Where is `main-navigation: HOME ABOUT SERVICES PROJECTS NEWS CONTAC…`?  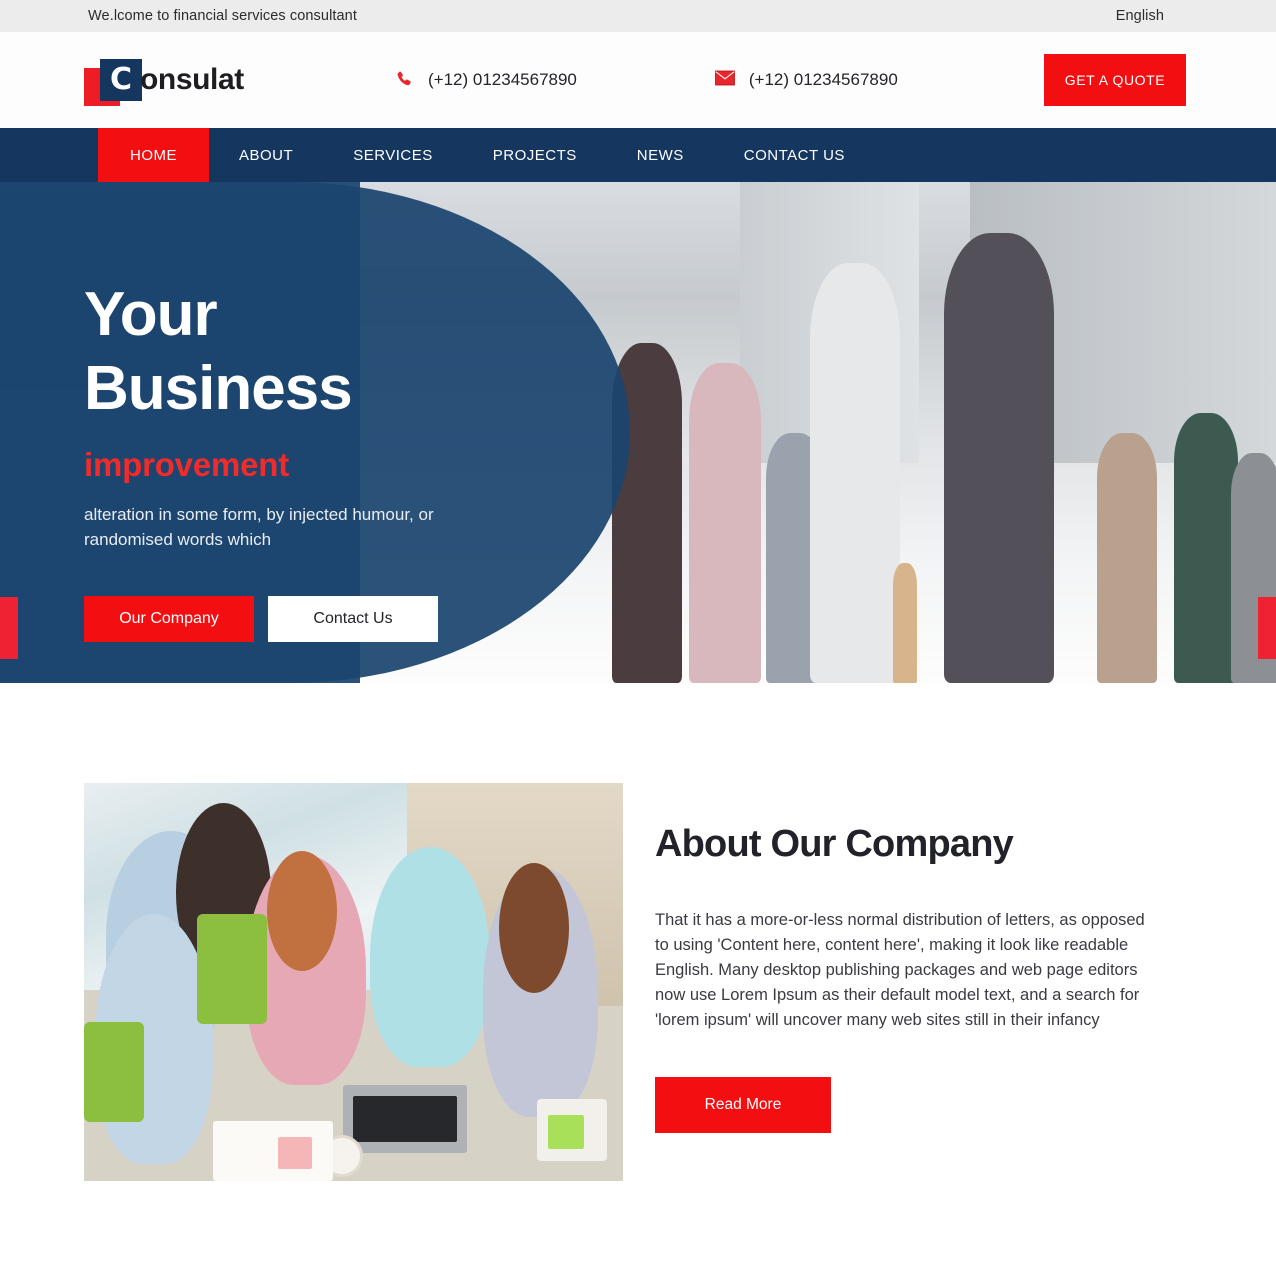
main-navigation: HOME ABOUT SERVICES PROJECTS NEWS CONTAC… is located at coordinates (638, 155).